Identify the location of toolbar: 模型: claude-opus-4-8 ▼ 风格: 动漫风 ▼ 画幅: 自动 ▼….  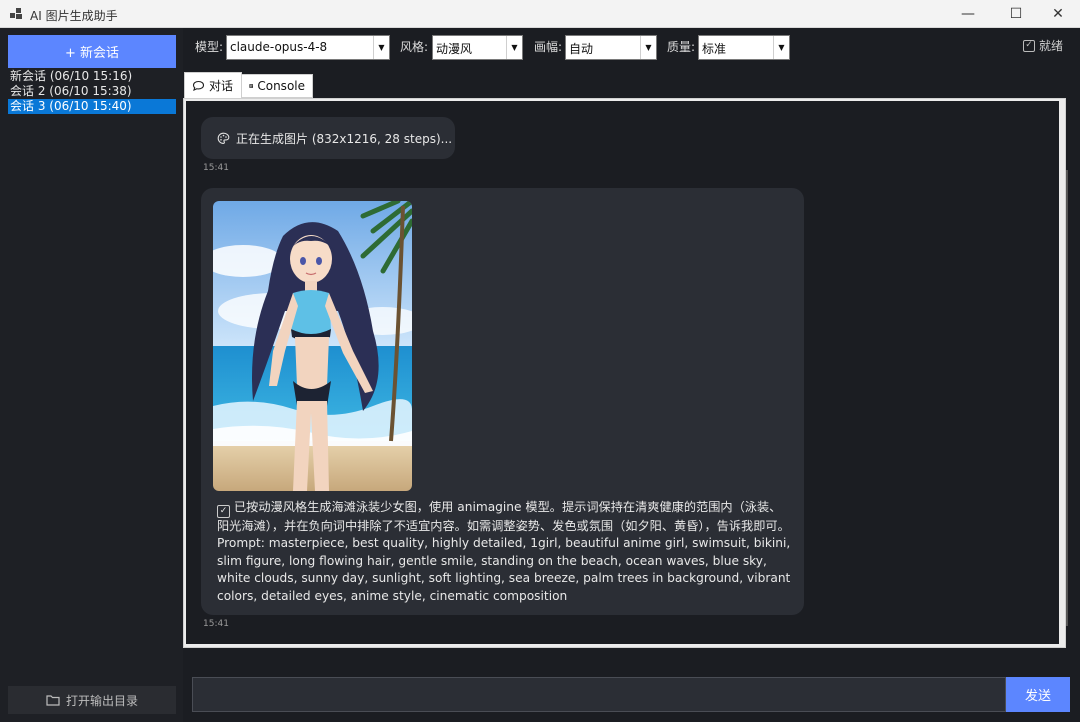
(631, 48).